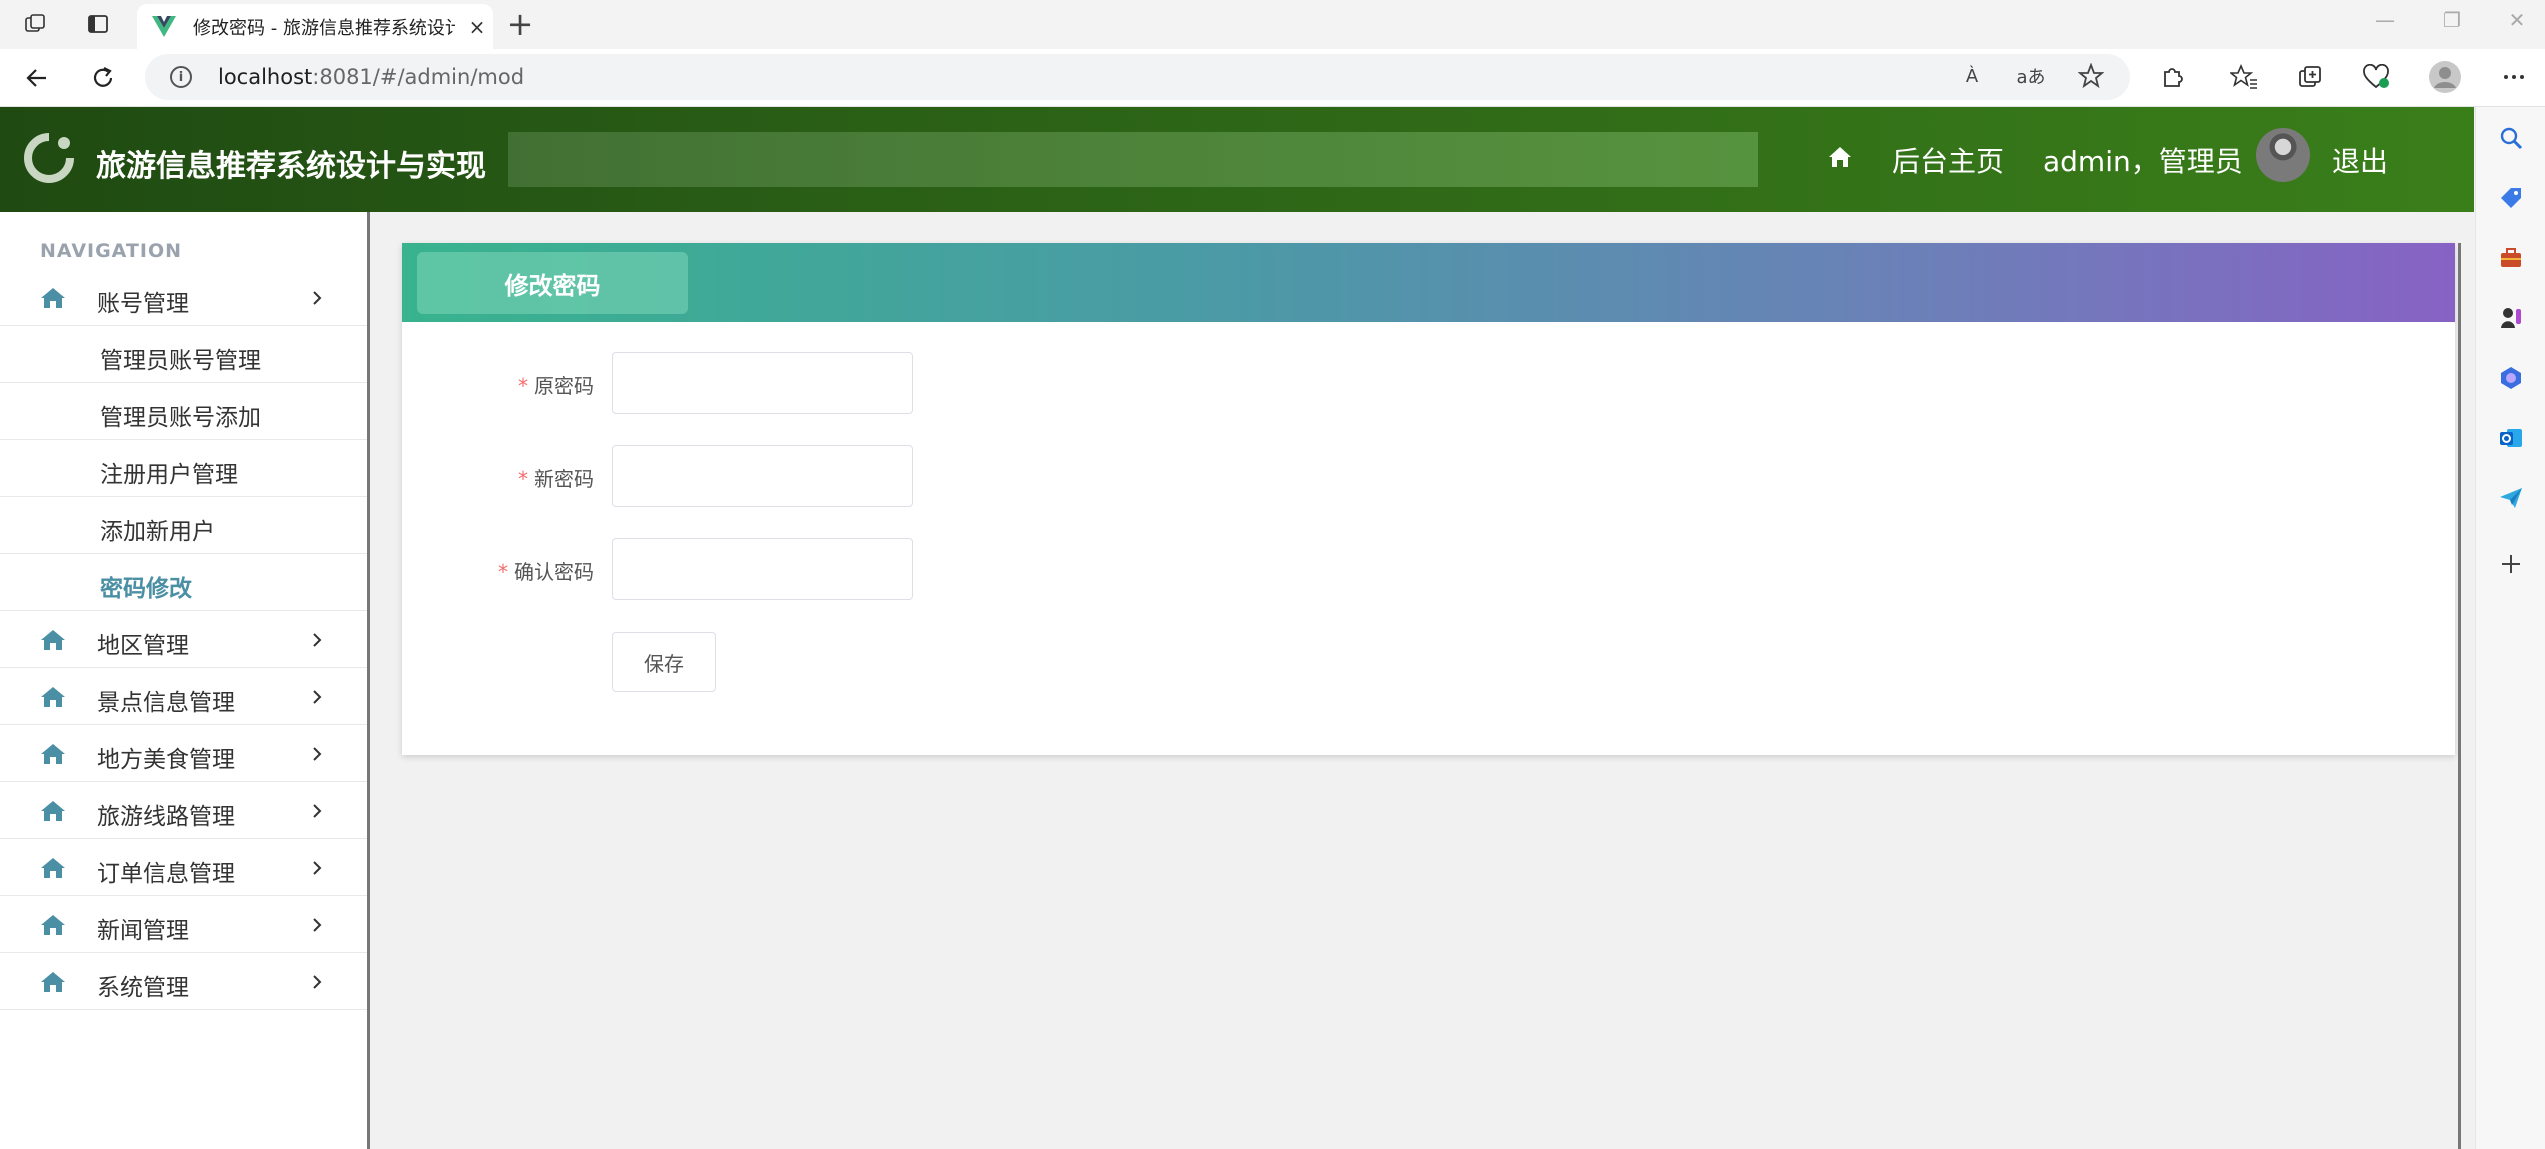 This screenshot has height=1149, width=2545. I want to click on sidebar-subitem-label: 添加新用户, so click(157, 532).